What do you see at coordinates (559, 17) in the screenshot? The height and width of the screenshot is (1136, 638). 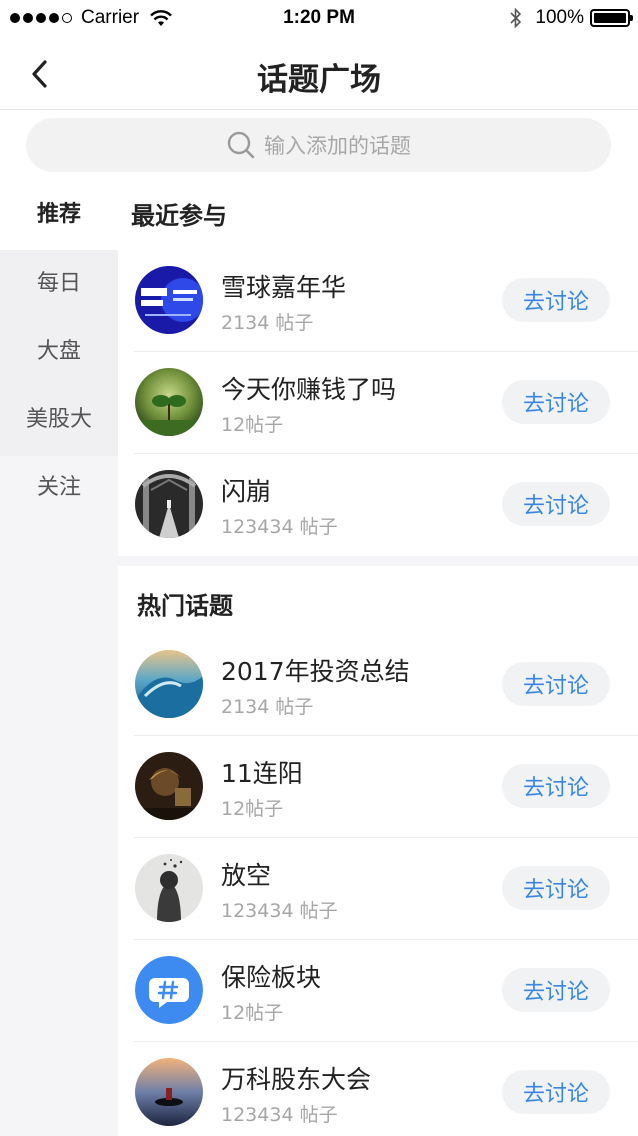 I see `battery-percent: 100%` at bounding box center [559, 17].